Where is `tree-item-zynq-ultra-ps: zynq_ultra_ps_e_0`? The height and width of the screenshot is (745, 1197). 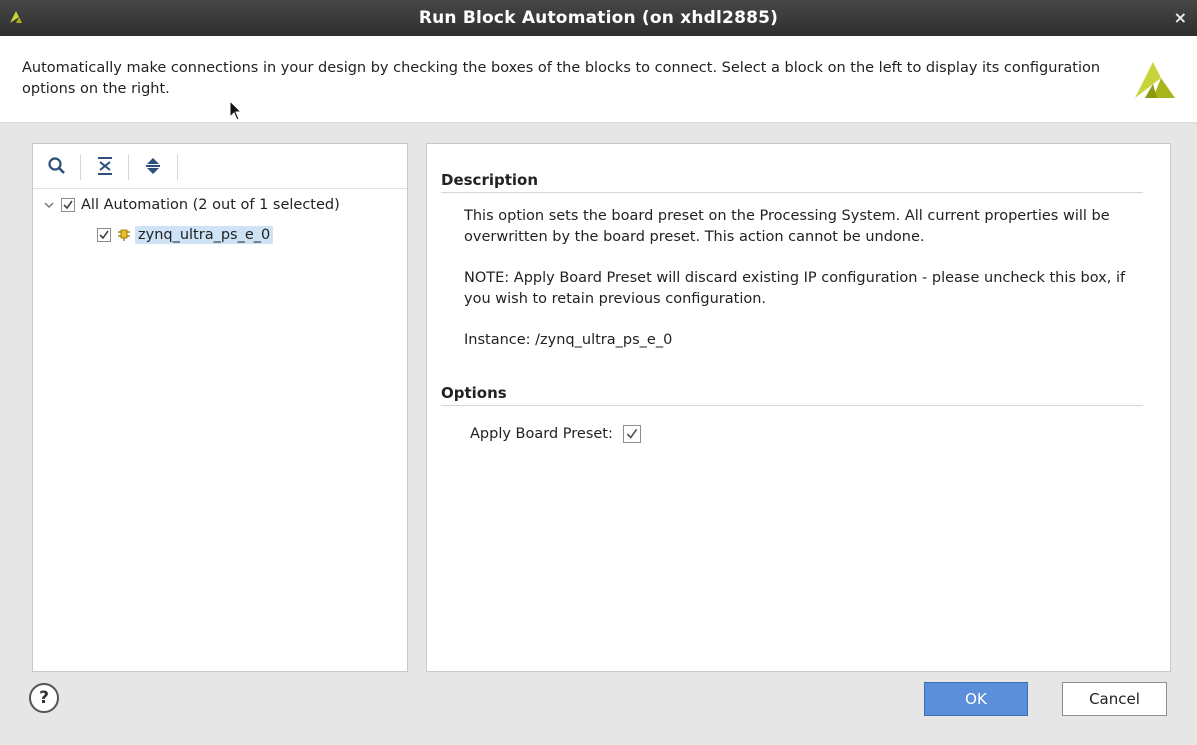
tree-item-zynq-ultra-ps: zynq_ultra_ps_e_0 is located at coordinates (185, 235).